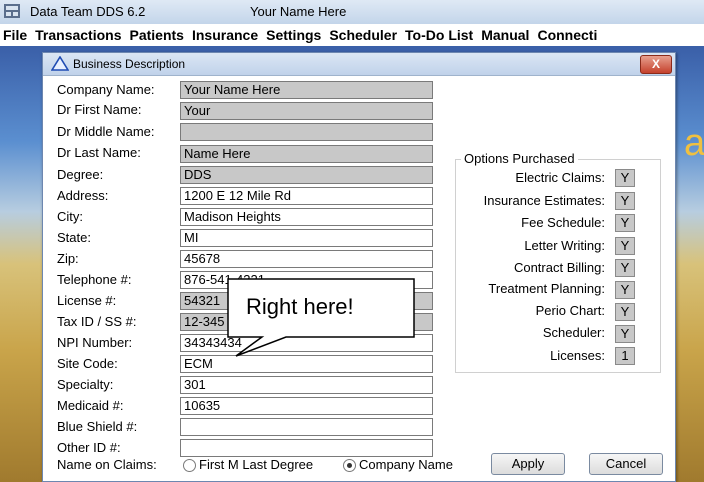  Describe the element at coordinates (300, 306) in the screenshot. I see `callout-text: Right here!` at that location.